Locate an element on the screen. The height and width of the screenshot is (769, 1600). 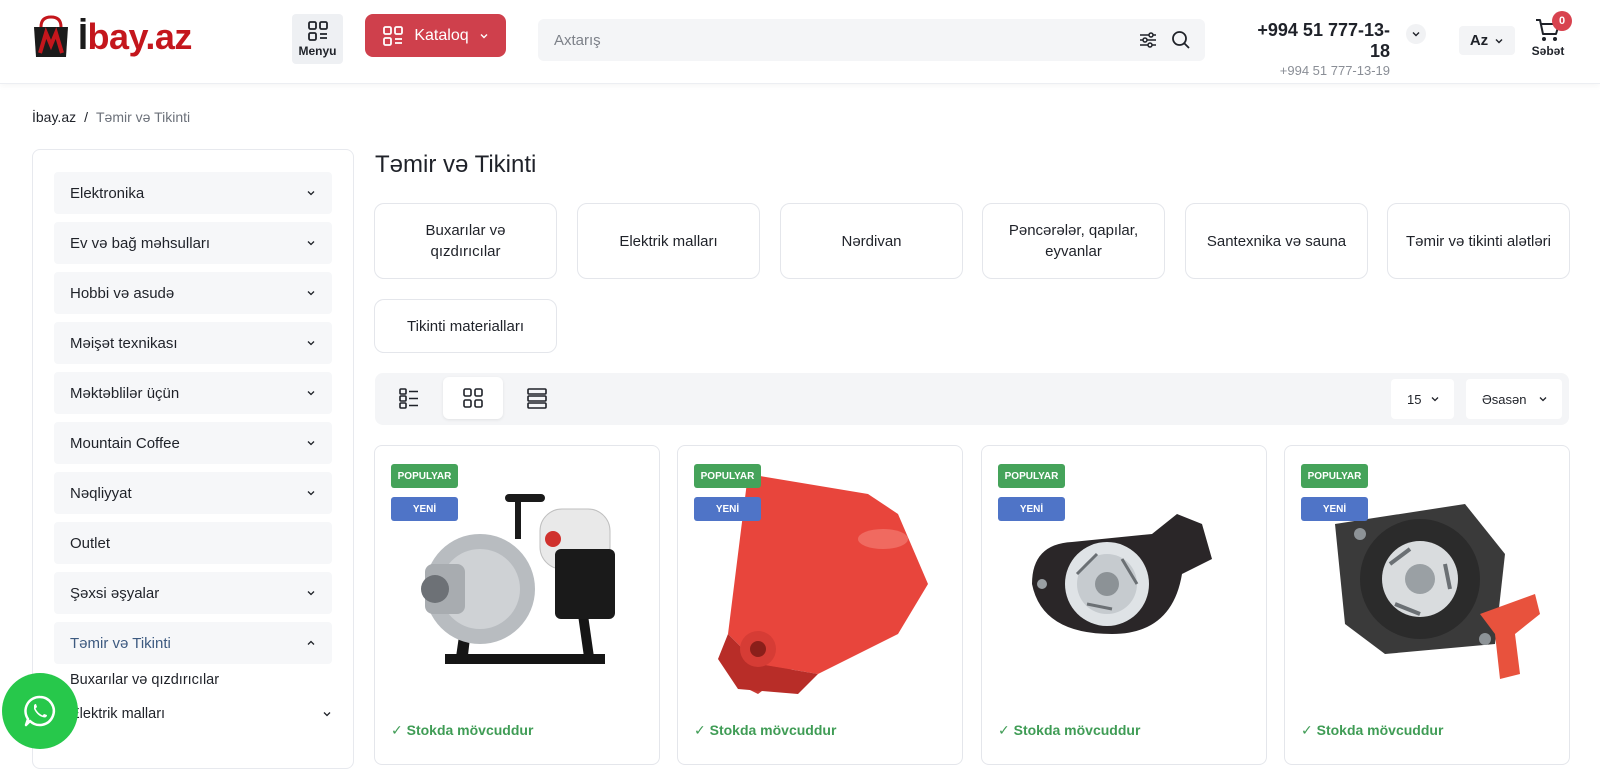
sidebar-item-meiset: Məişət texnikası is located at coordinates (193, 343).